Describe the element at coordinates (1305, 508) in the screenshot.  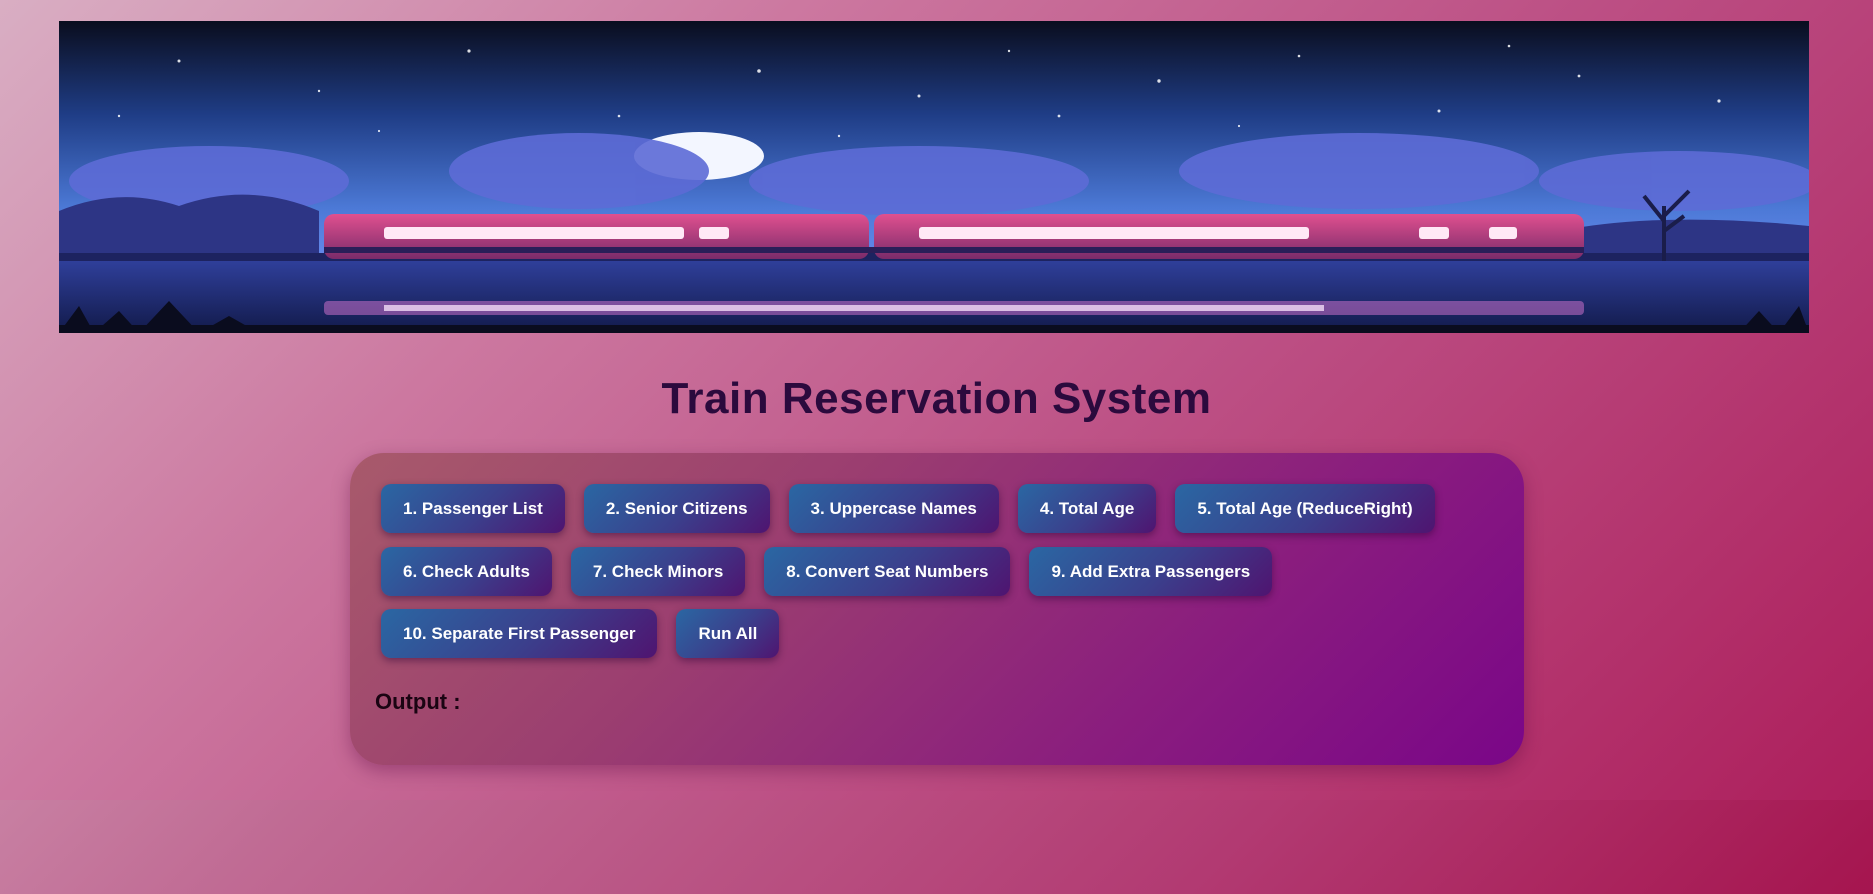
I see `total-age-reduceright-button: 5. Total Age (ReduceRight)` at that location.